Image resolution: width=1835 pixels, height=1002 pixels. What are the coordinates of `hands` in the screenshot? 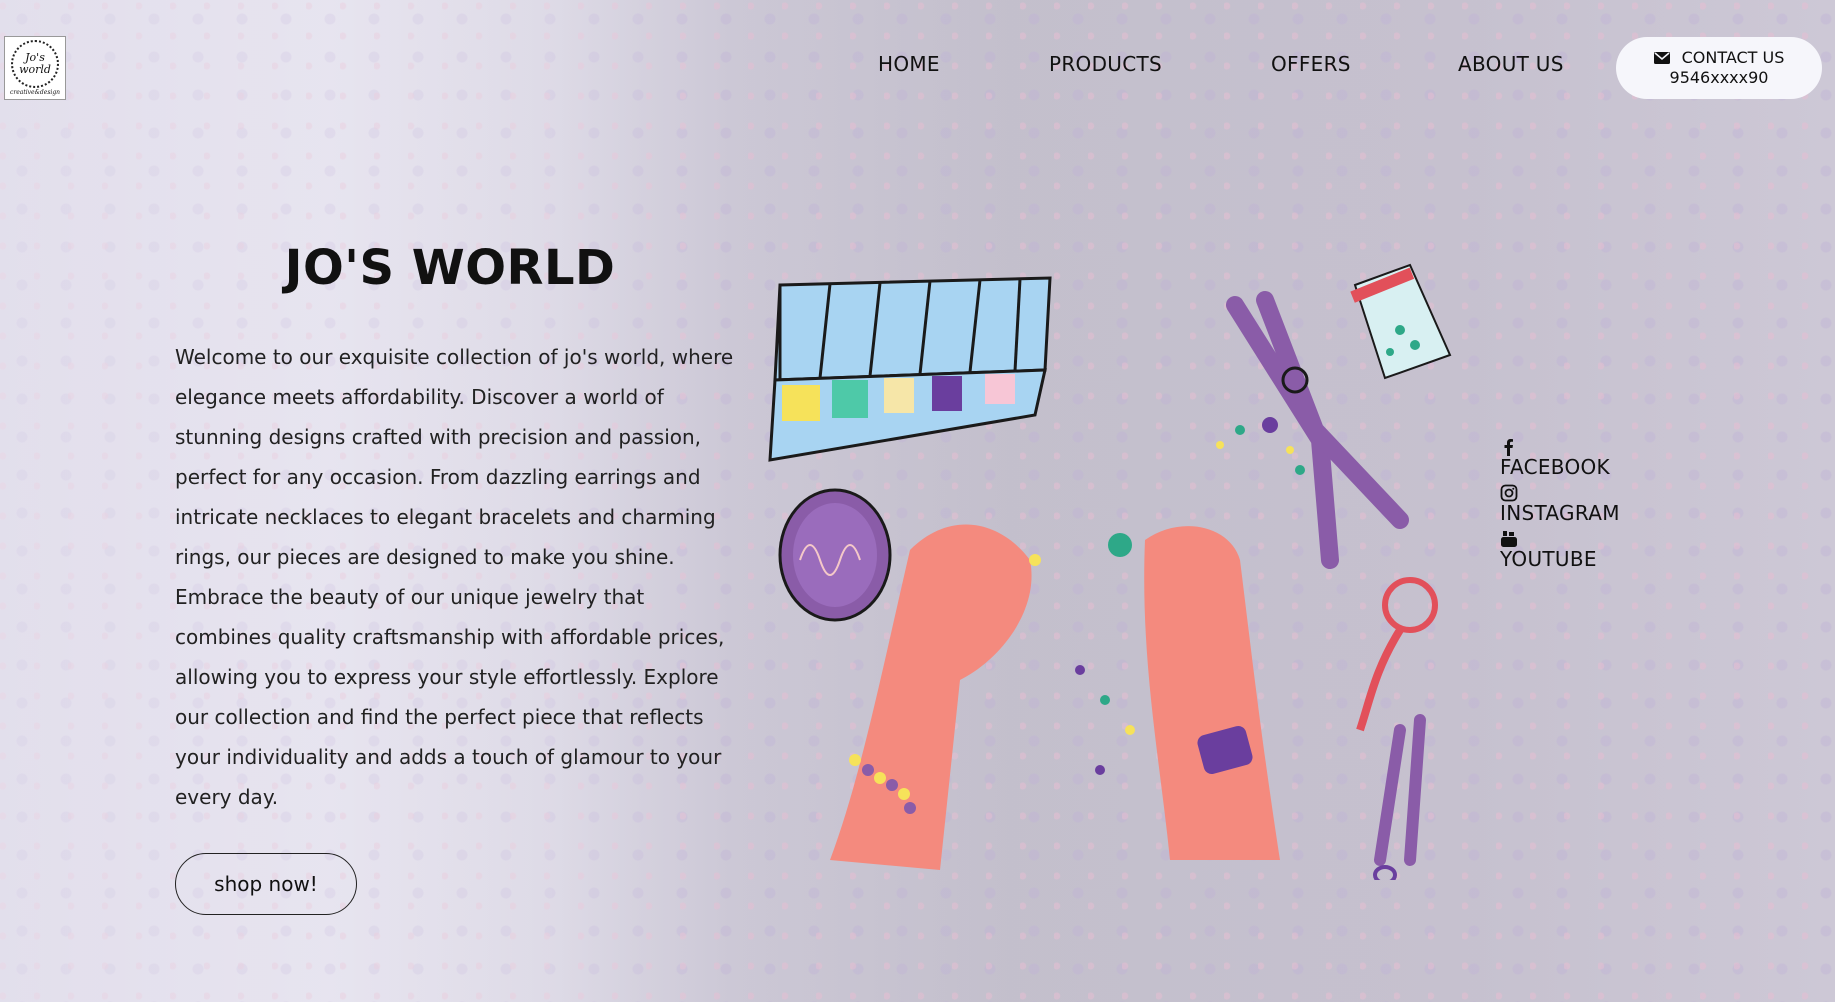 It's located at (1055, 697).